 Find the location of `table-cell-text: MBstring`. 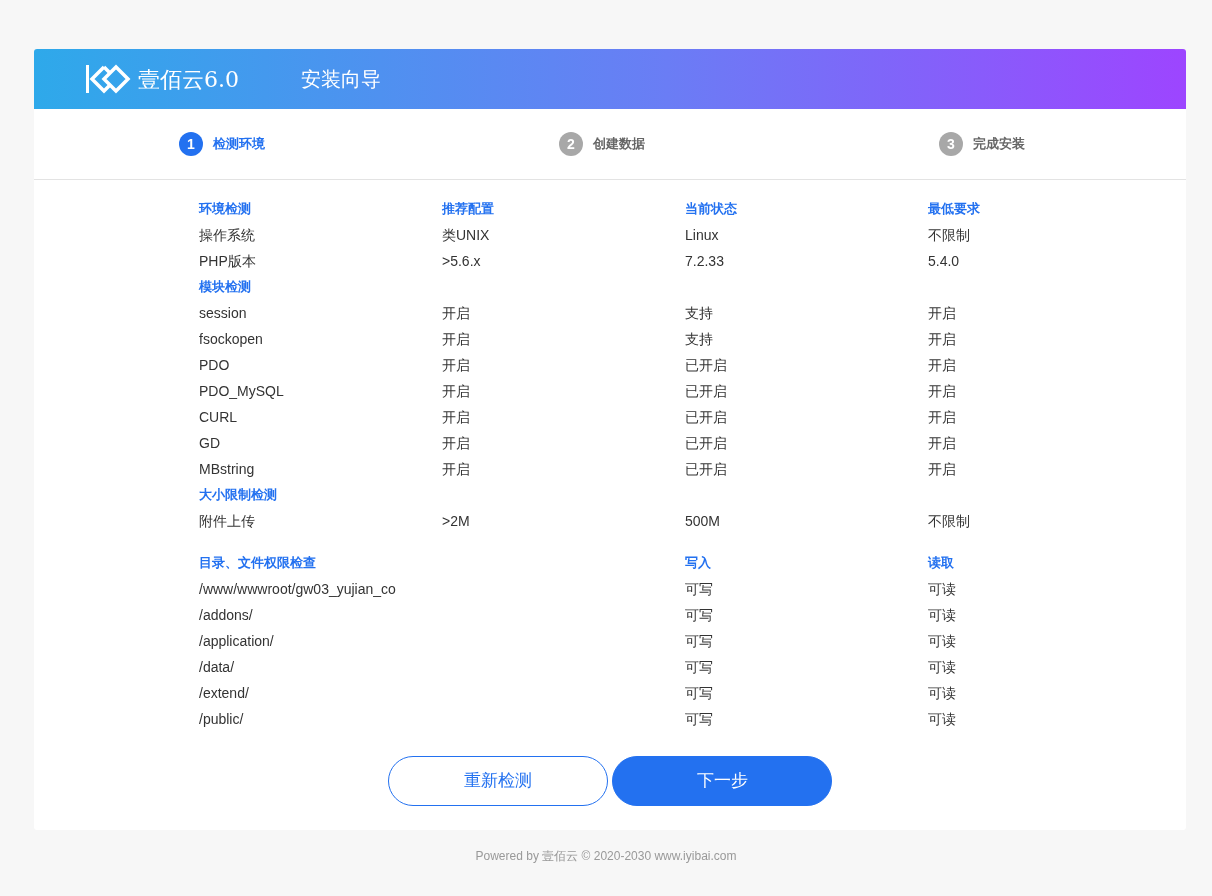

table-cell-text: MBstring is located at coordinates (227, 469).